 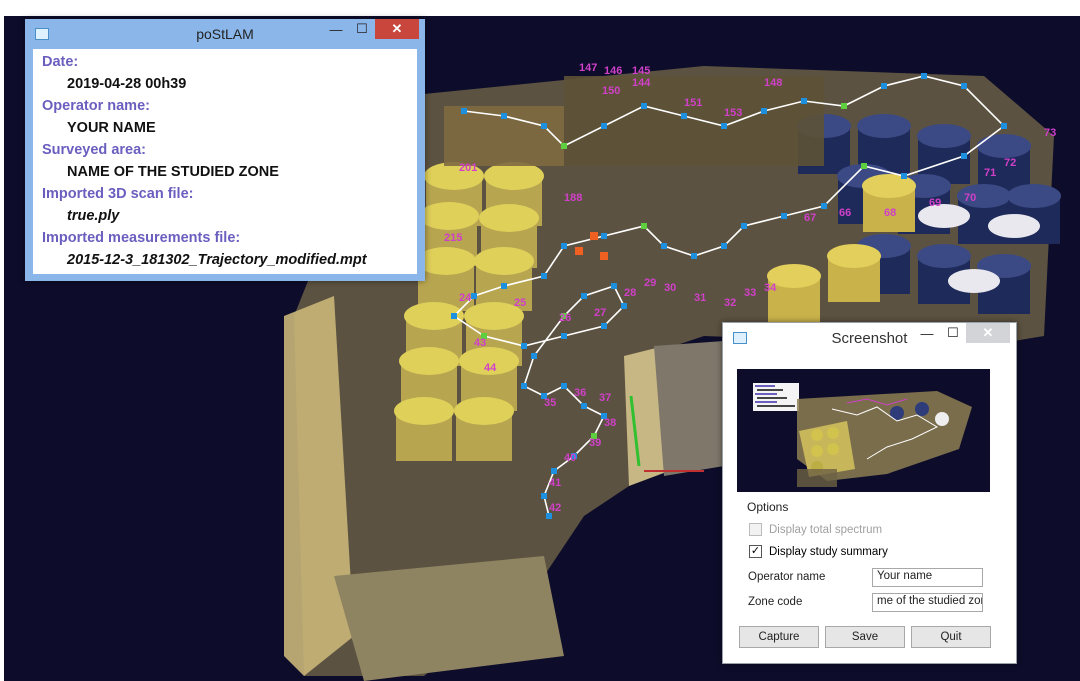 I want to click on screenshot-preview, so click(x=863, y=430).